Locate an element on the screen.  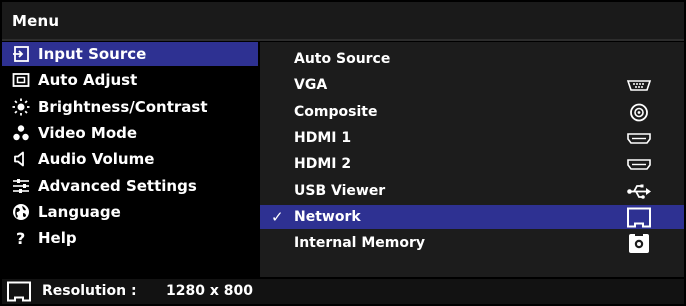
help-icon: ? is located at coordinates (21, 238).